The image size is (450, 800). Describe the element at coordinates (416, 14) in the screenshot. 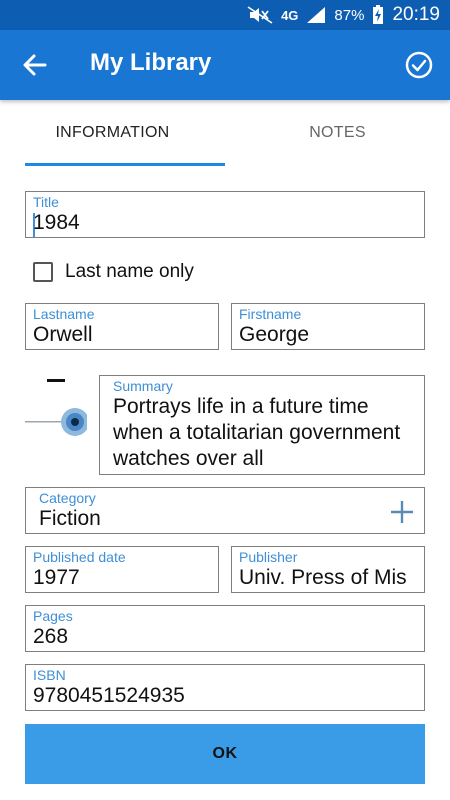

I see `status-time: 20:19` at that location.